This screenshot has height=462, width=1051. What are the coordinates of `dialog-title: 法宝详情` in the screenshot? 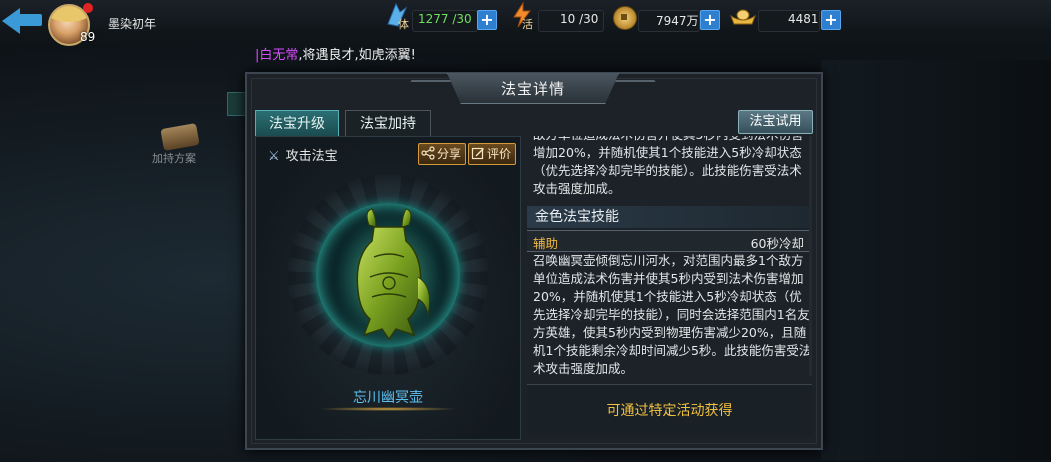 It's located at (532, 89).